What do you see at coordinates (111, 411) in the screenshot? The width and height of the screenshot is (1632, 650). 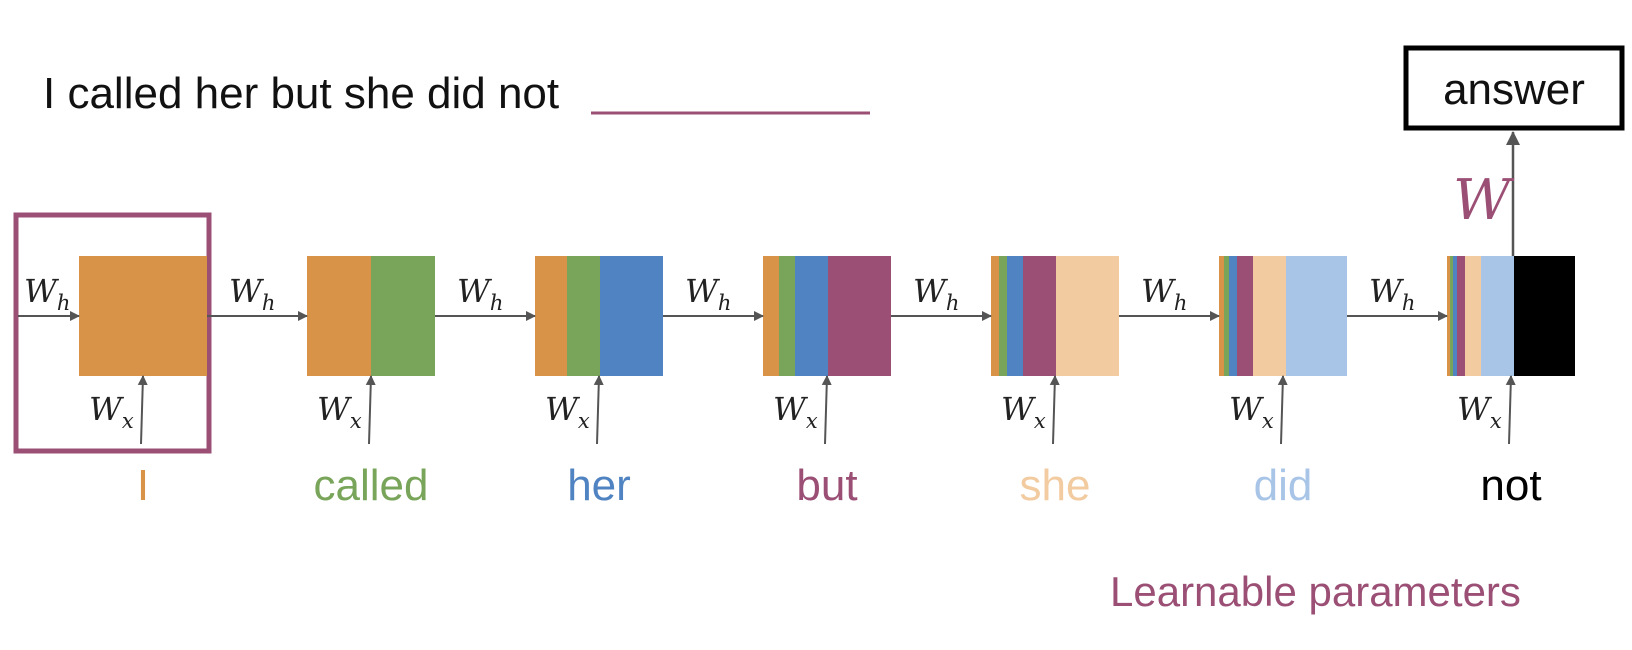 I see `input-weight-label-1: Wx` at bounding box center [111, 411].